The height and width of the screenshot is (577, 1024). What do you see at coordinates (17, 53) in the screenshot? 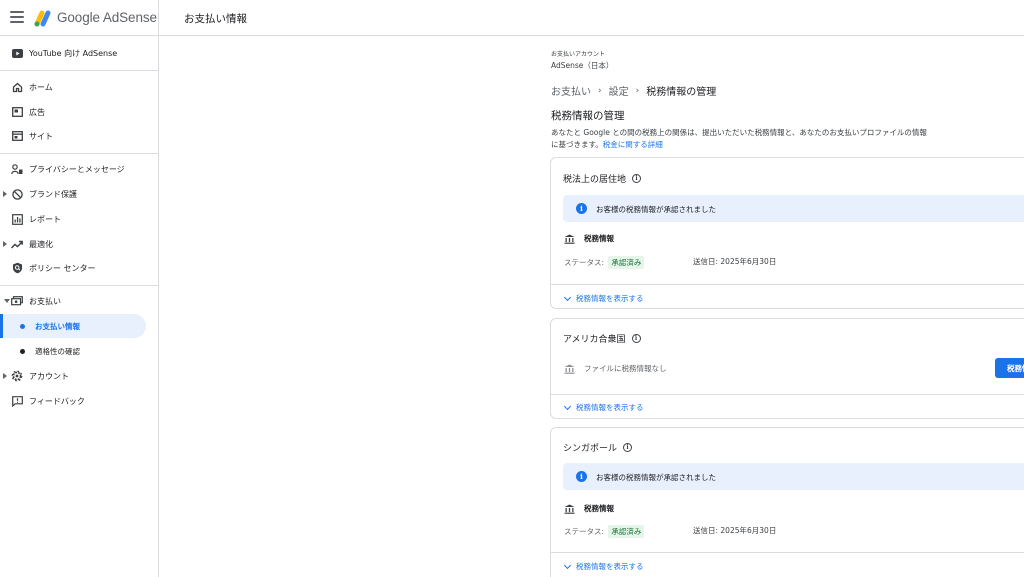
I see `youtube-icon` at bounding box center [17, 53].